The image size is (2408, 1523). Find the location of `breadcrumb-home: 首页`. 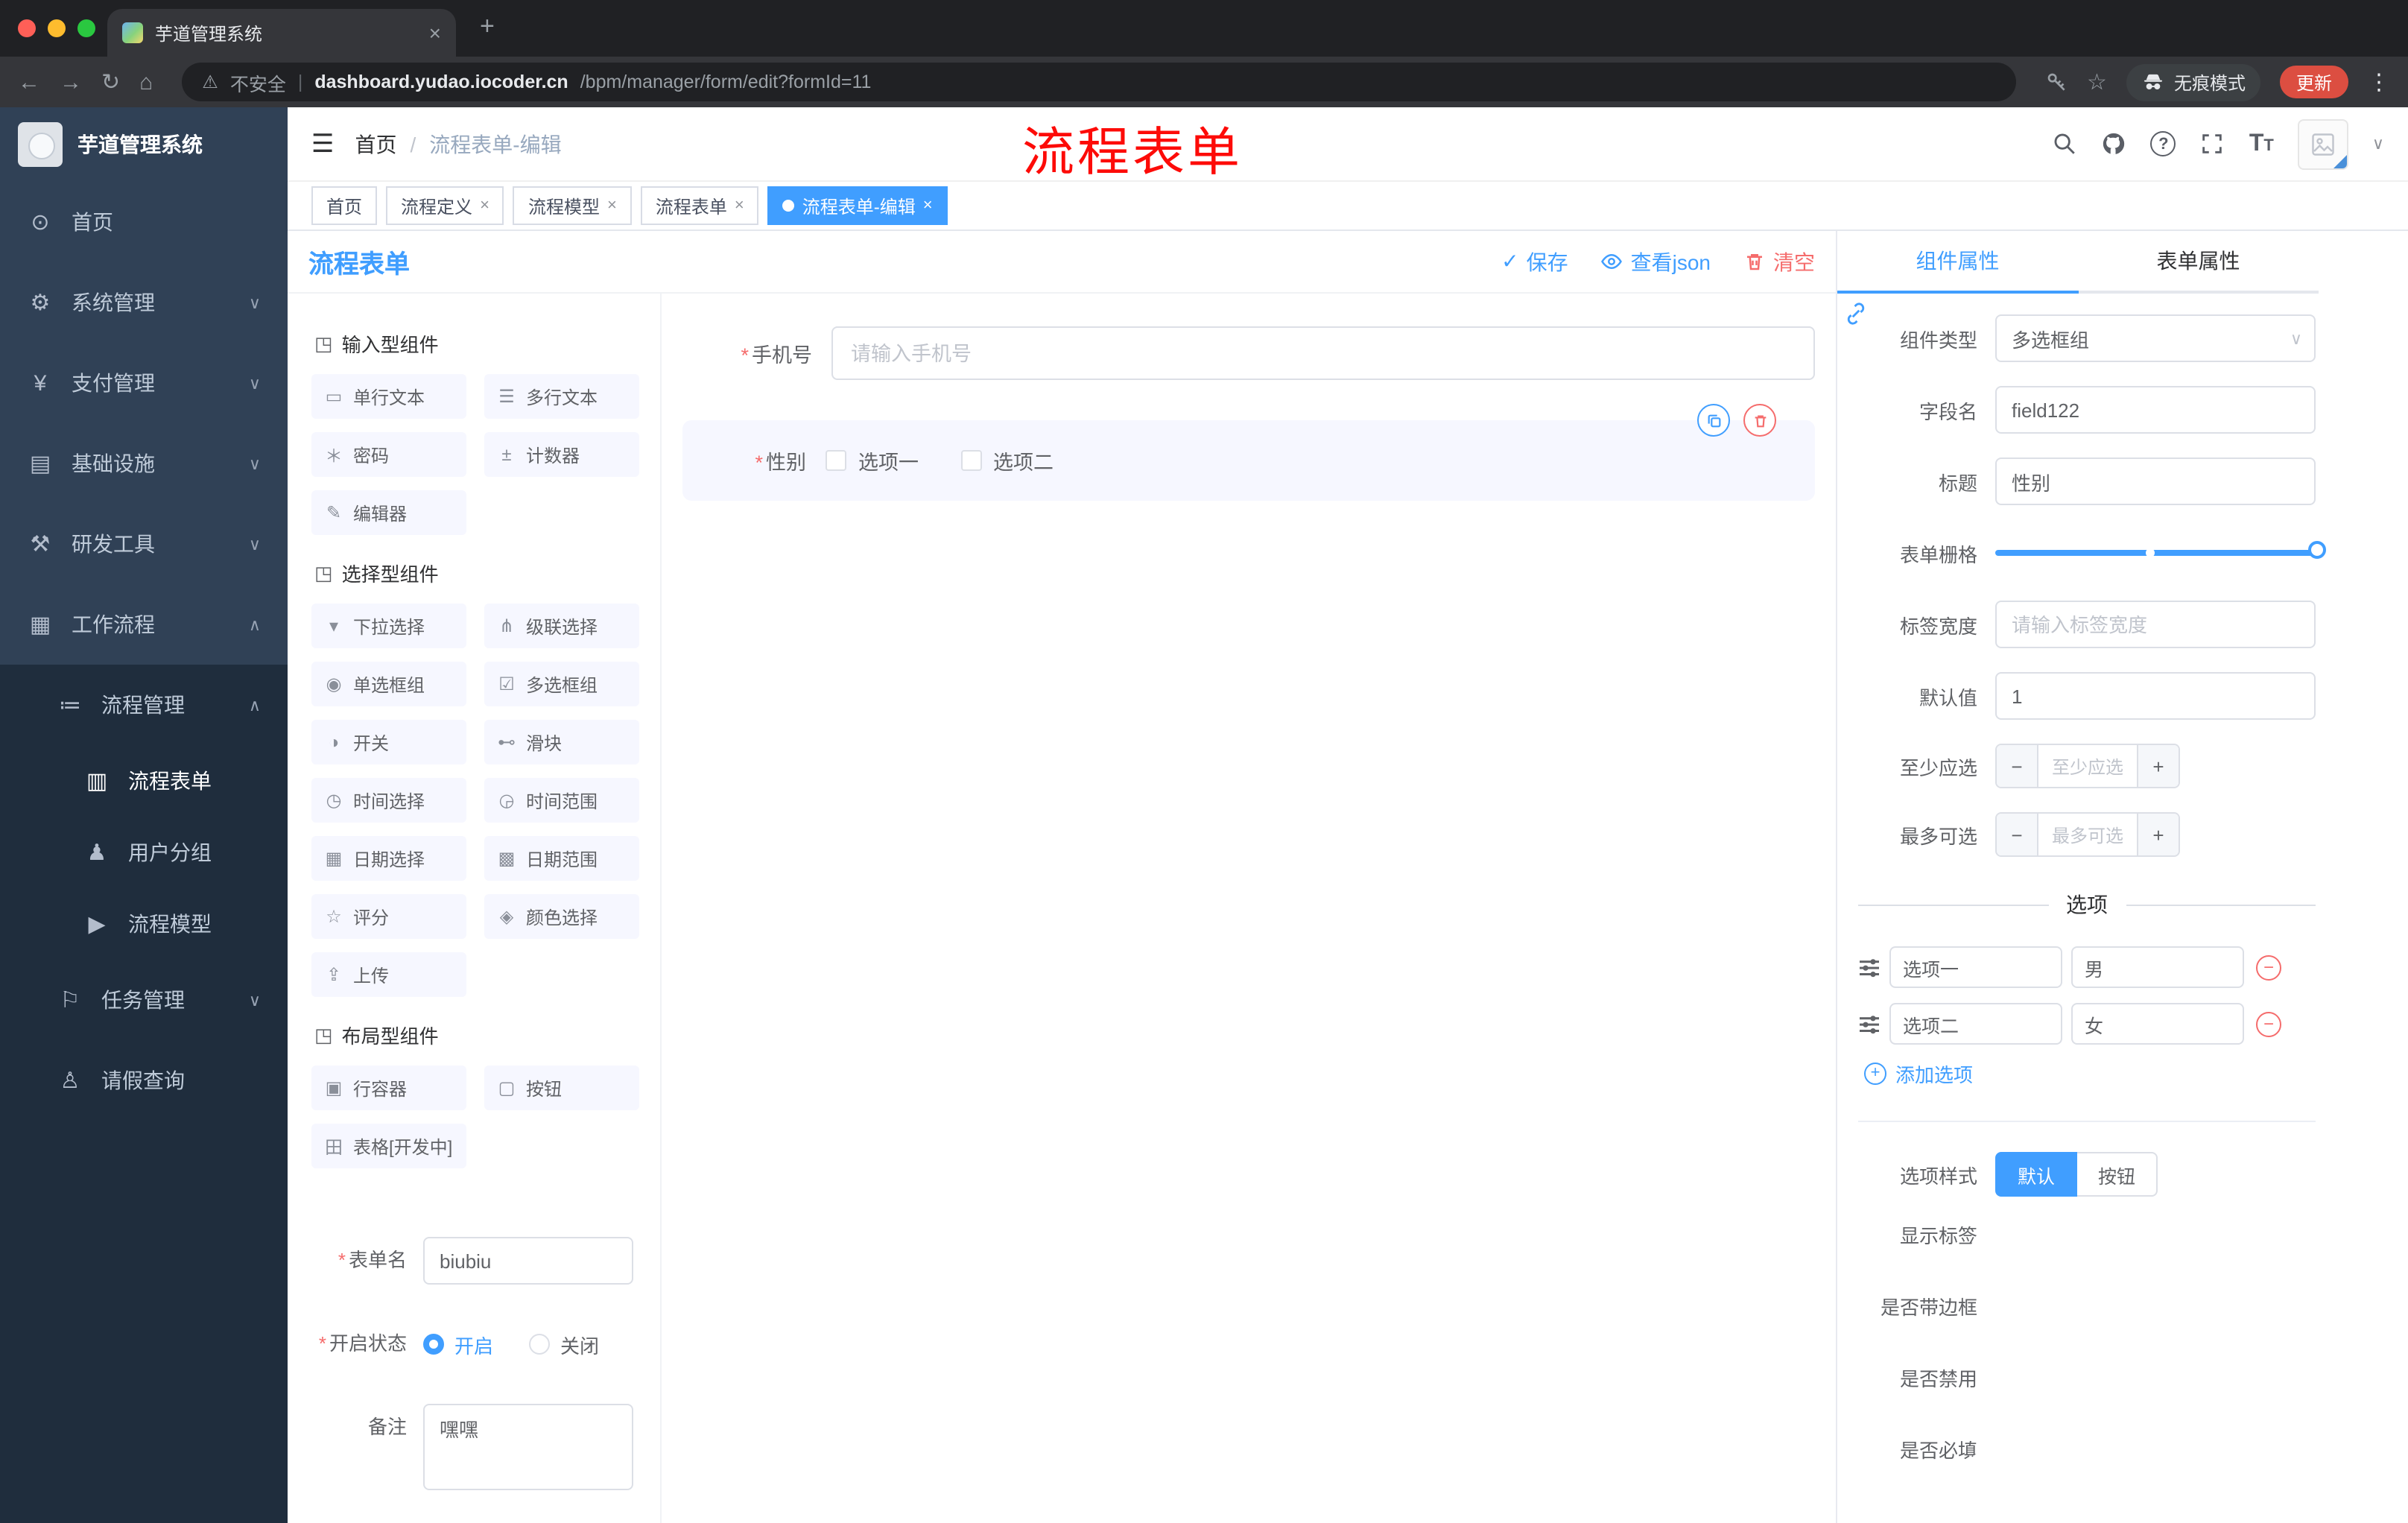

breadcrumb-home: 首页 is located at coordinates (376, 144).